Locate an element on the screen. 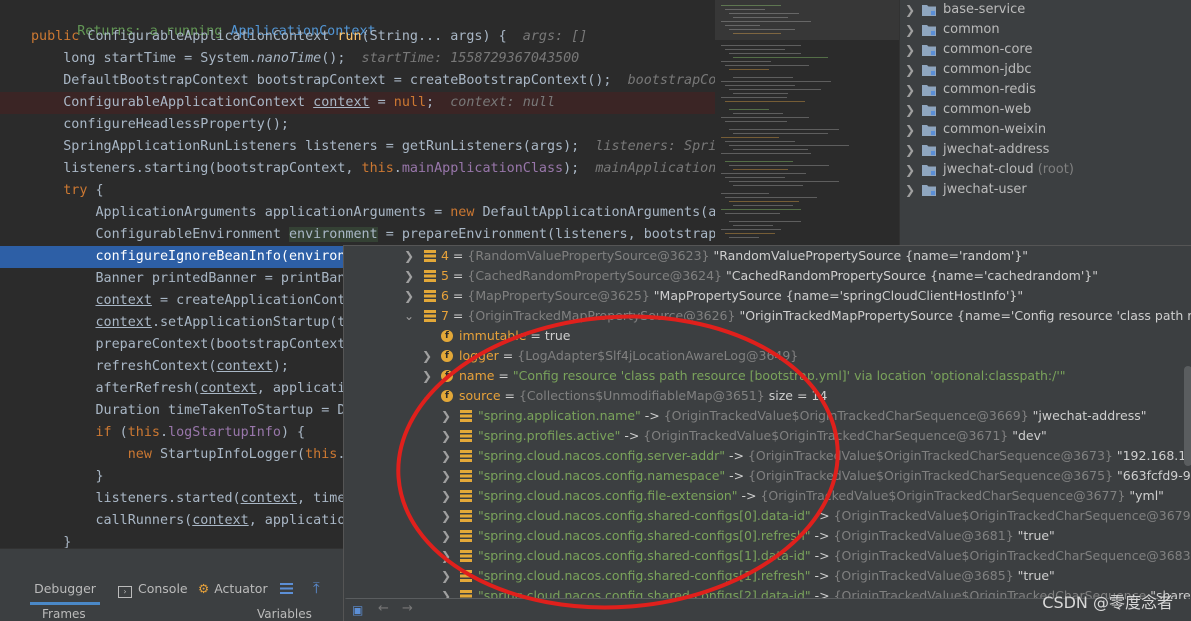  tree-item-common-jdbc: ❯ common-jdbc is located at coordinates (1045, 70).